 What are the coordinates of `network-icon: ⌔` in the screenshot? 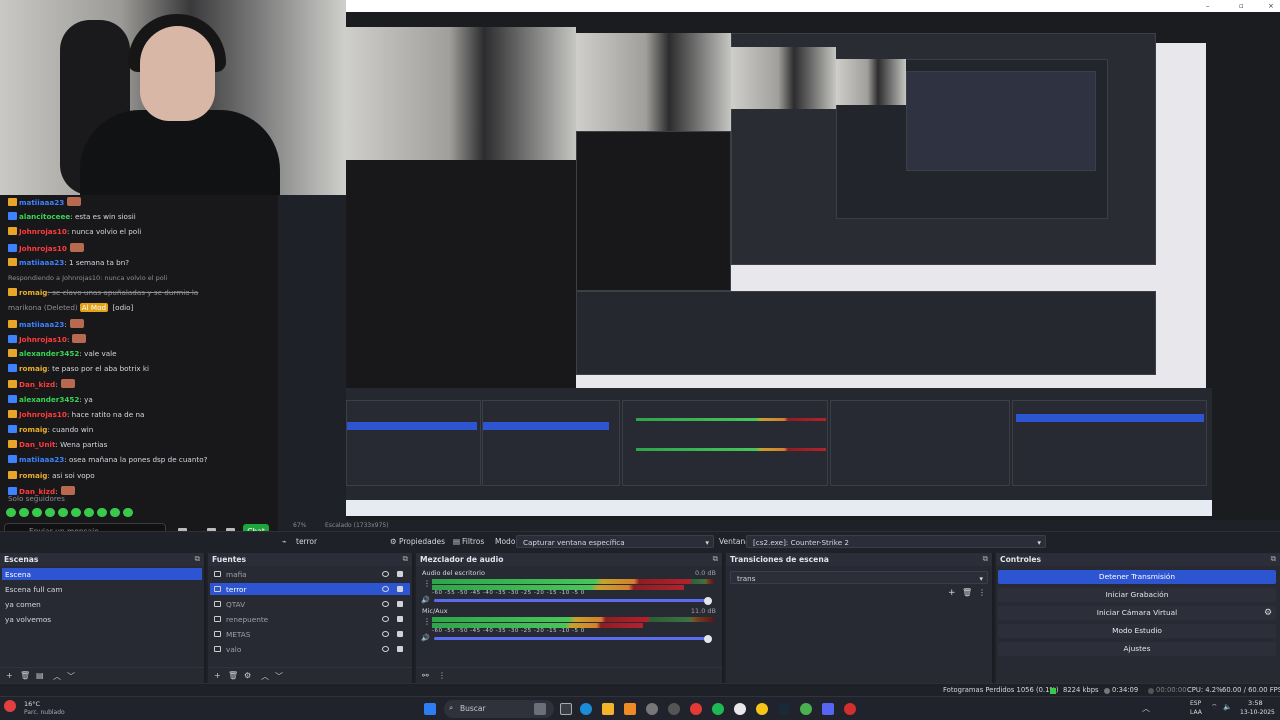 It's located at (1214, 707).